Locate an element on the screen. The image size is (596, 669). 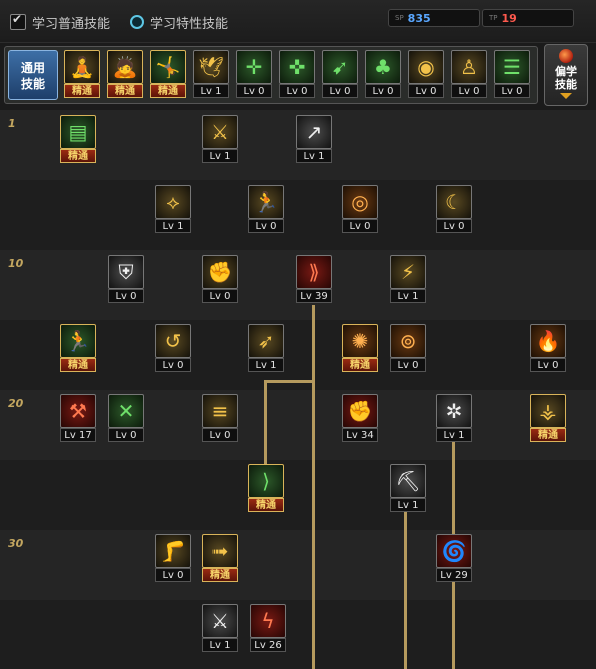
lightning-icon: ⚡ is located at coordinates (408, 272).